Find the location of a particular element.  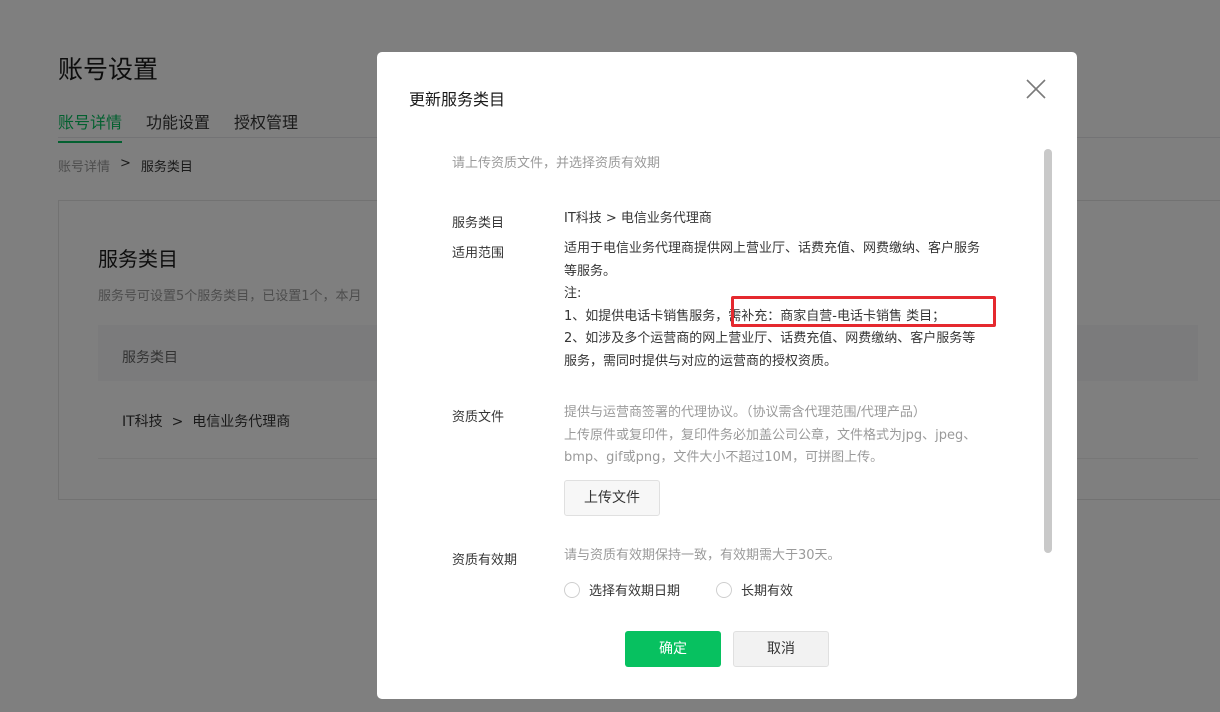

dialog-hint: 请上传资质文件，并选择资质有效期 is located at coordinates (556, 163).